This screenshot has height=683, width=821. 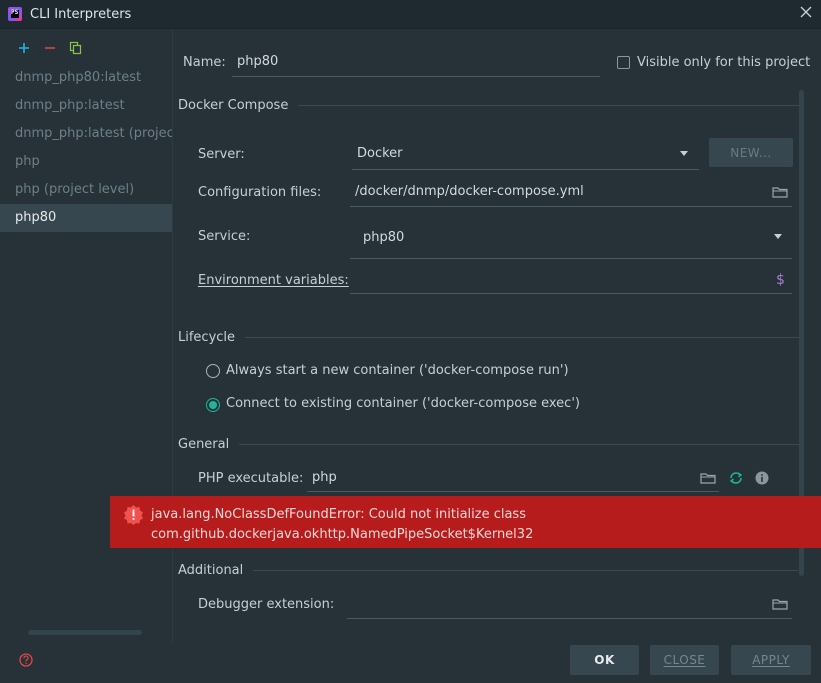 I want to click on title-bar: PS CLI Interpreters, so click(x=410, y=14).